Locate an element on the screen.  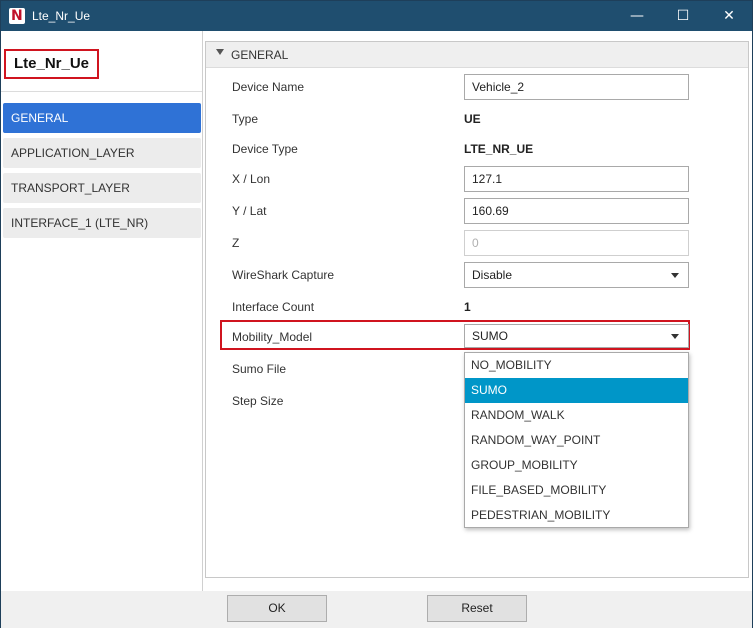
device-type-label: Device Type is located at coordinates (265, 149).